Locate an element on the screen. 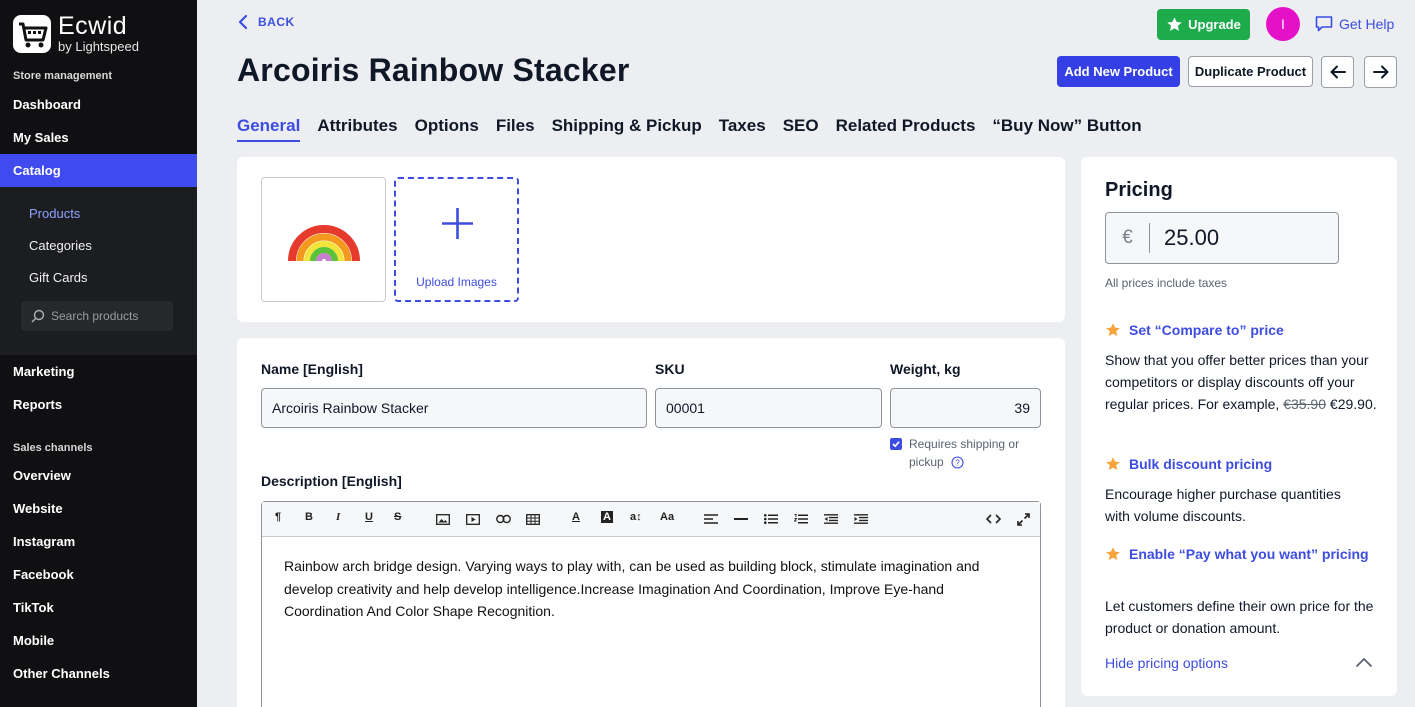 This screenshot has width=1415, height=707. paragraph-icon: ¶ is located at coordinates (278, 517).